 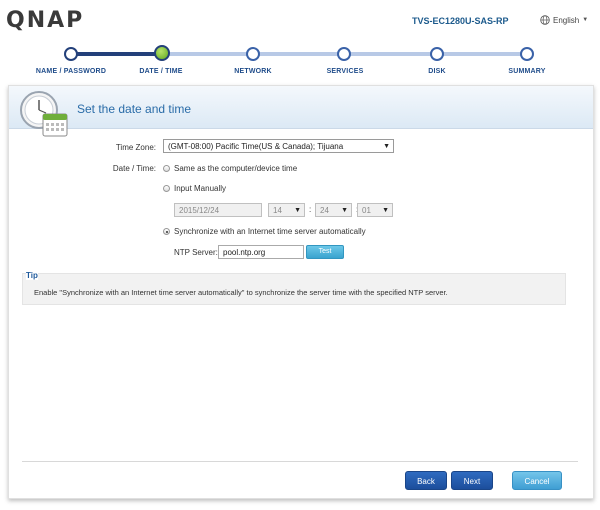 What do you see at coordinates (134, 109) in the screenshot?
I see `page-title: Set the date and time` at bounding box center [134, 109].